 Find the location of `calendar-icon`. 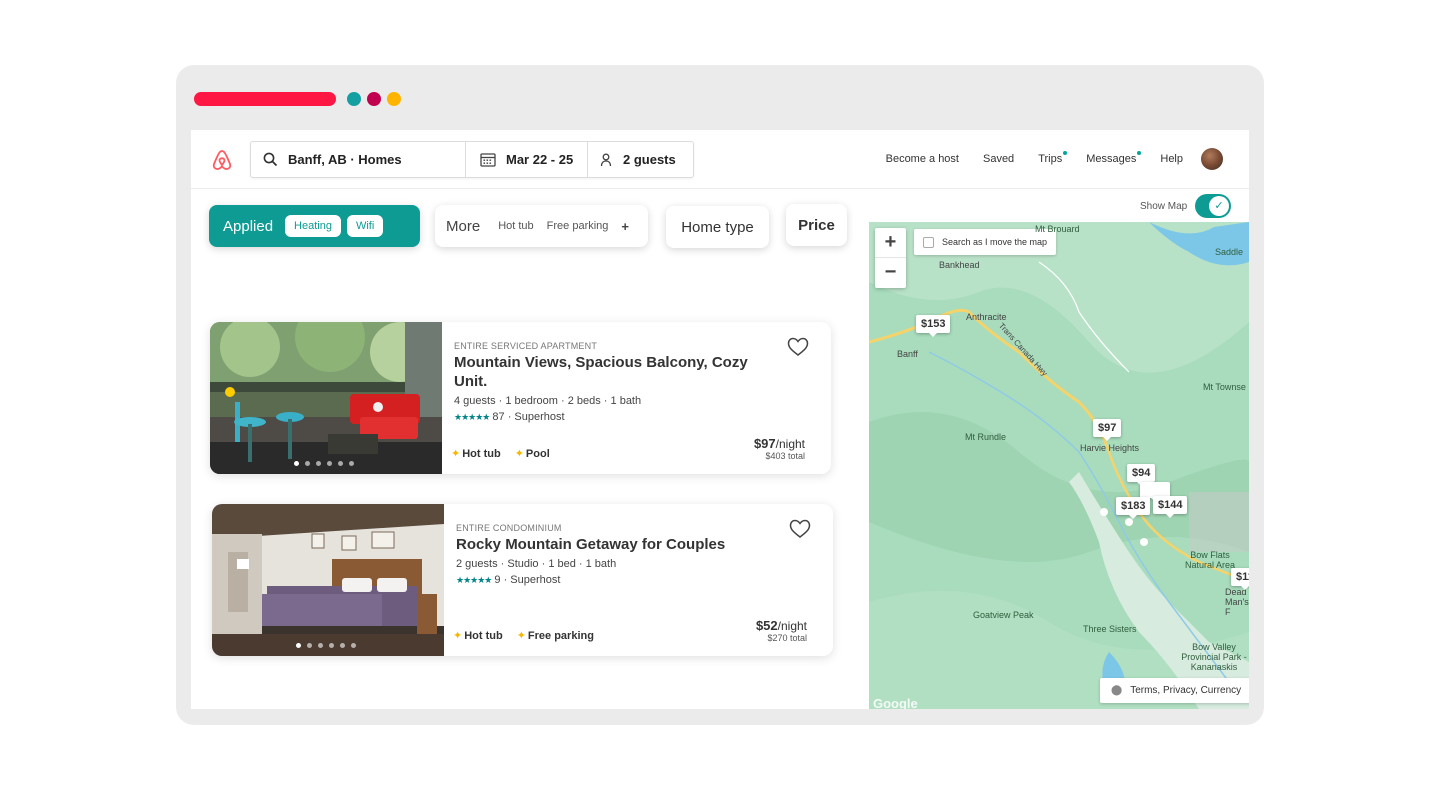

calendar-icon is located at coordinates (488, 160).